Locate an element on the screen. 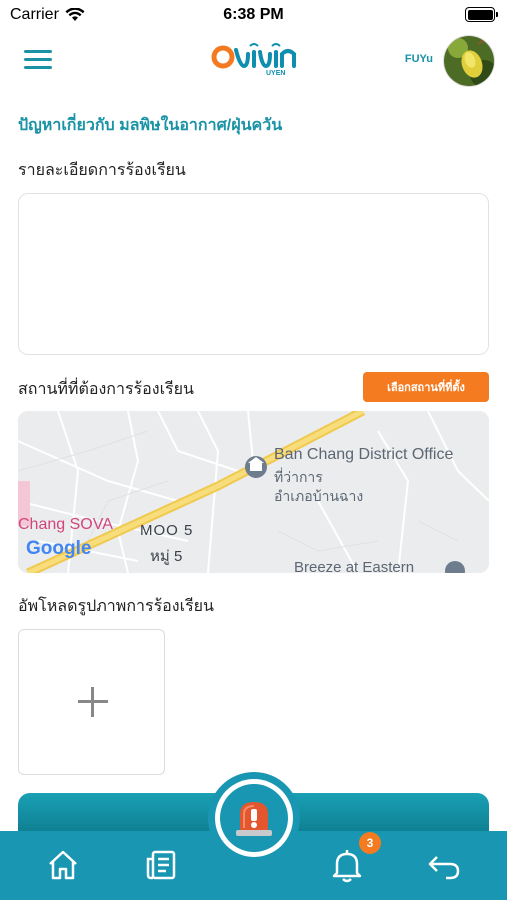  select-location-button: เลือกสถานที่ที่ตั้ง is located at coordinates (426, 387).